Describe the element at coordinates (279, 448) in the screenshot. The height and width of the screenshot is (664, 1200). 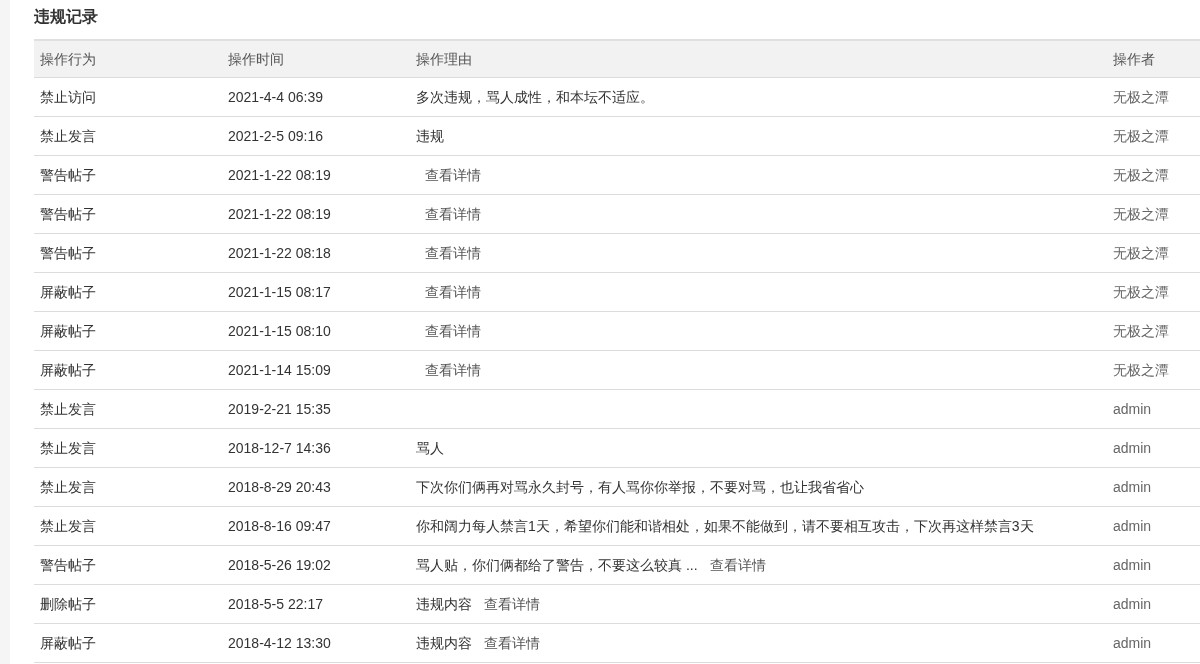
I see `table-cell-text: 2018-12-7 14:36` at that location.